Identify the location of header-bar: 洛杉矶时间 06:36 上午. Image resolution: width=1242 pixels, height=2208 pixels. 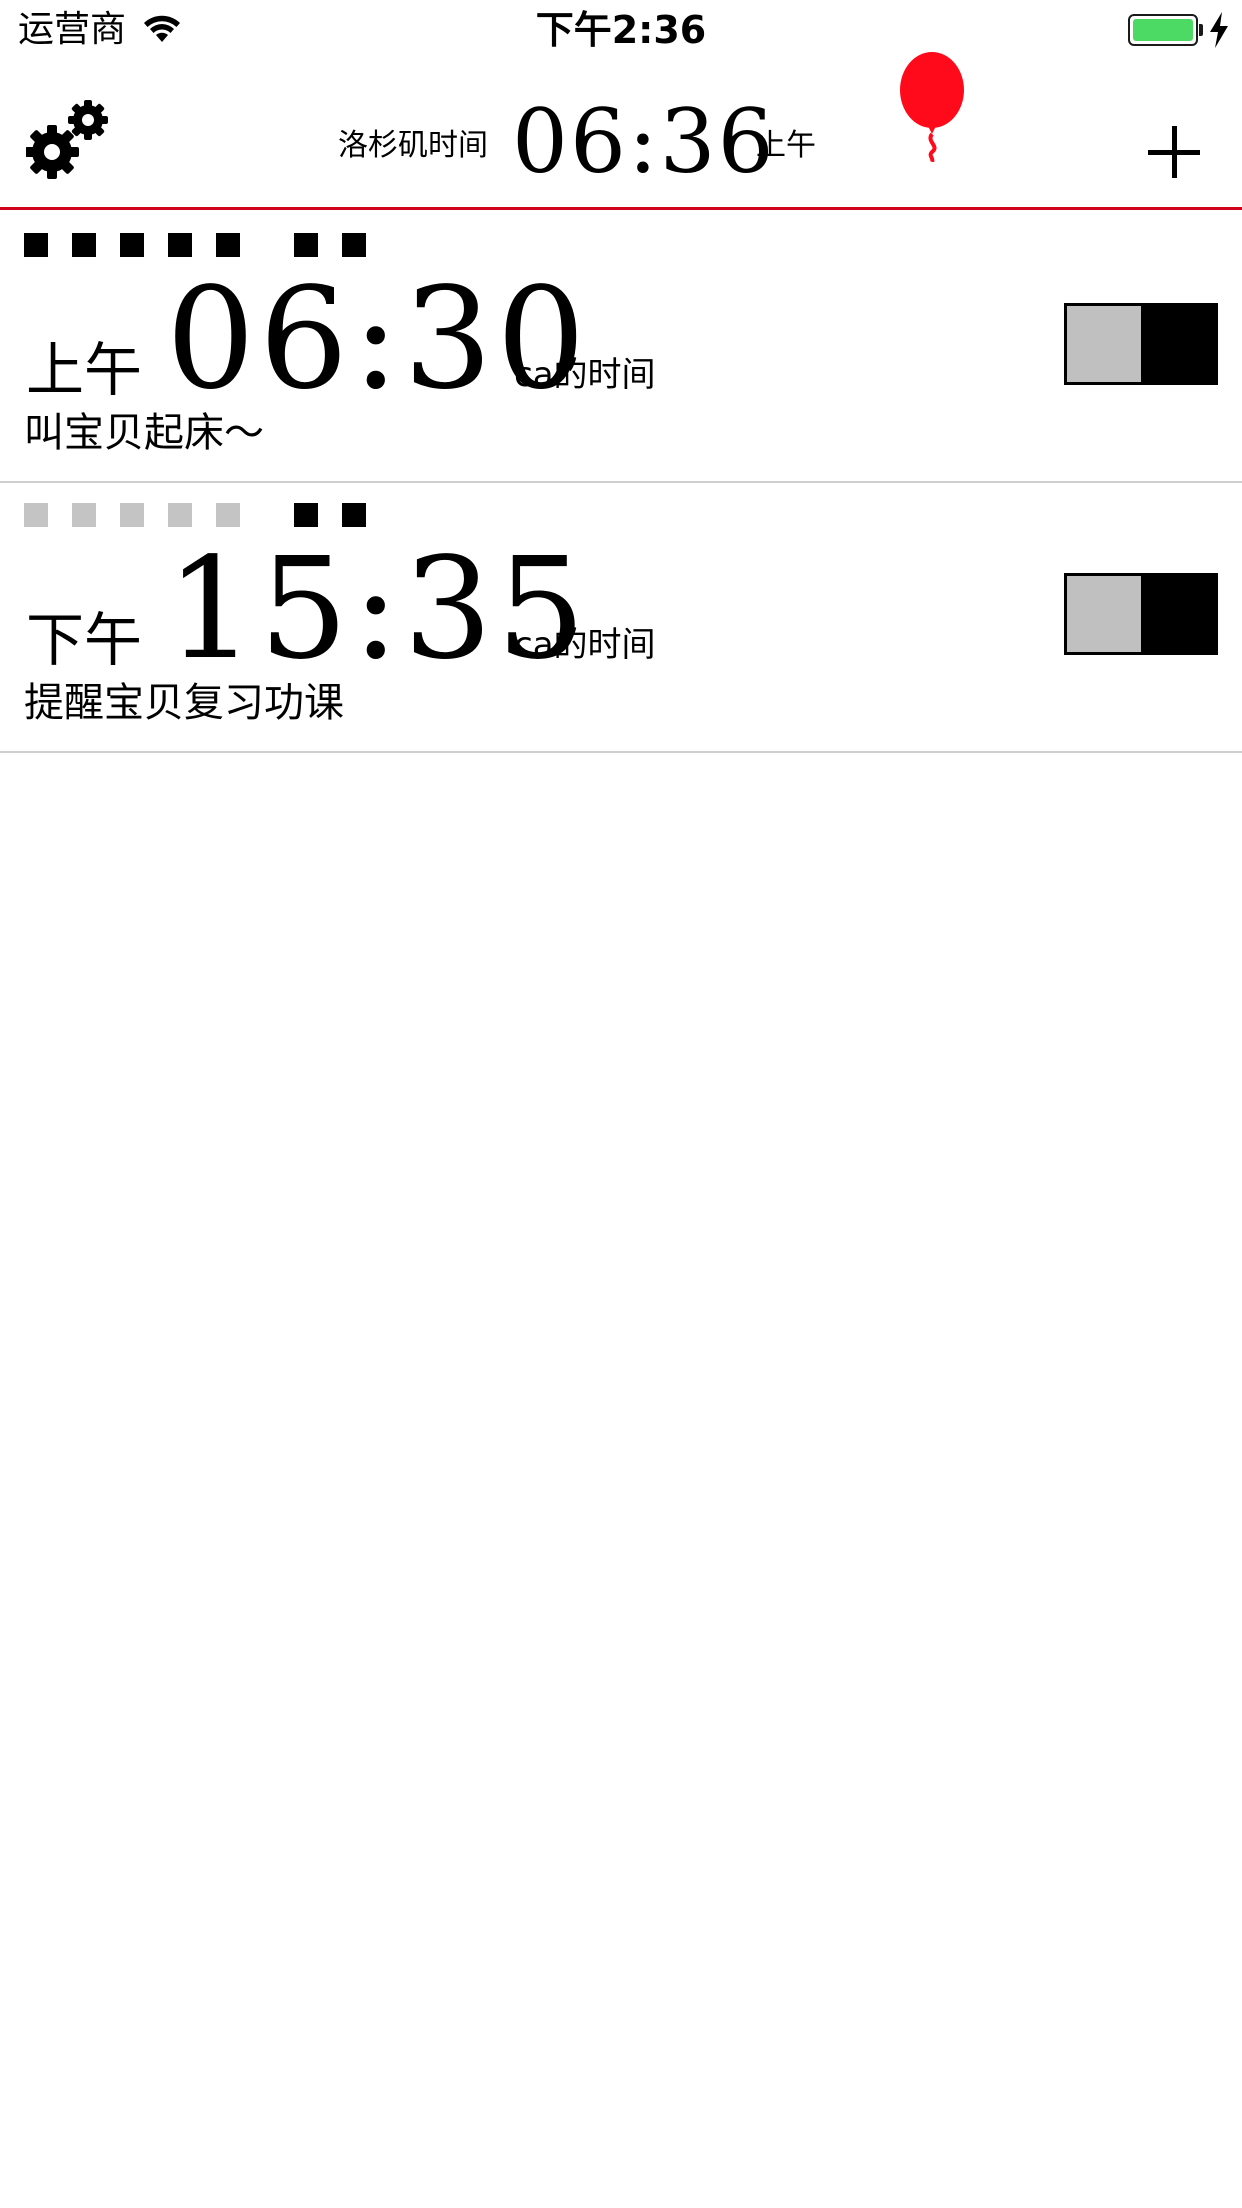
(621, 131).